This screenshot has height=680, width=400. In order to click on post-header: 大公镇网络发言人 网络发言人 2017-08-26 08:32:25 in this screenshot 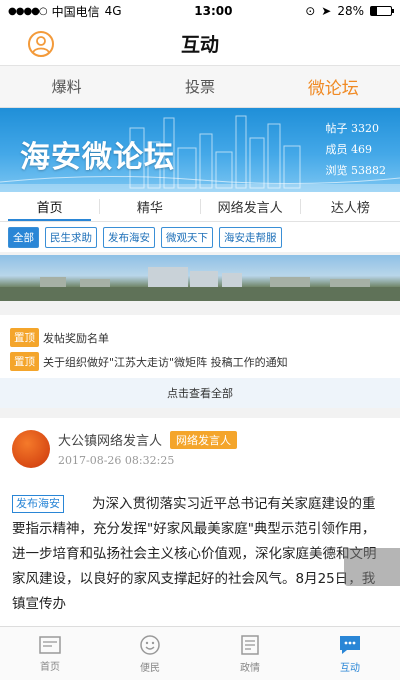, I will do `click(200, 449)`.